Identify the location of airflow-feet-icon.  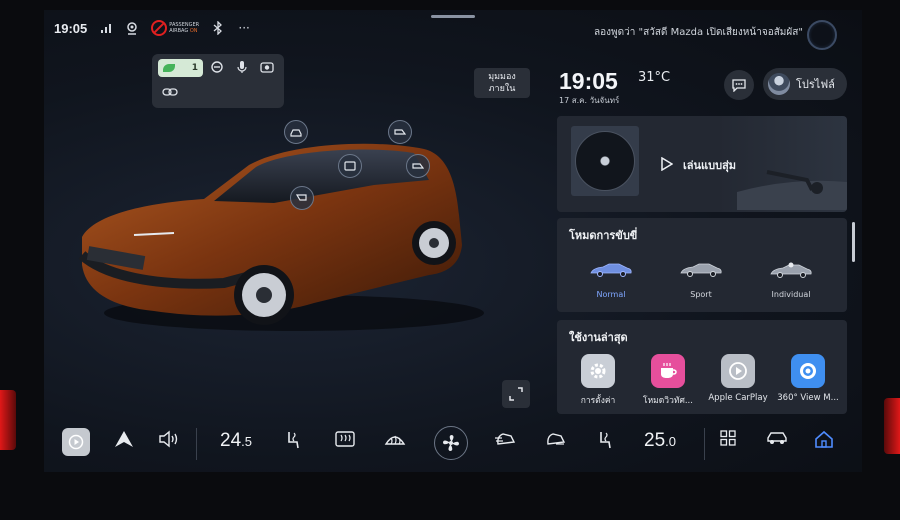
(556, 439).